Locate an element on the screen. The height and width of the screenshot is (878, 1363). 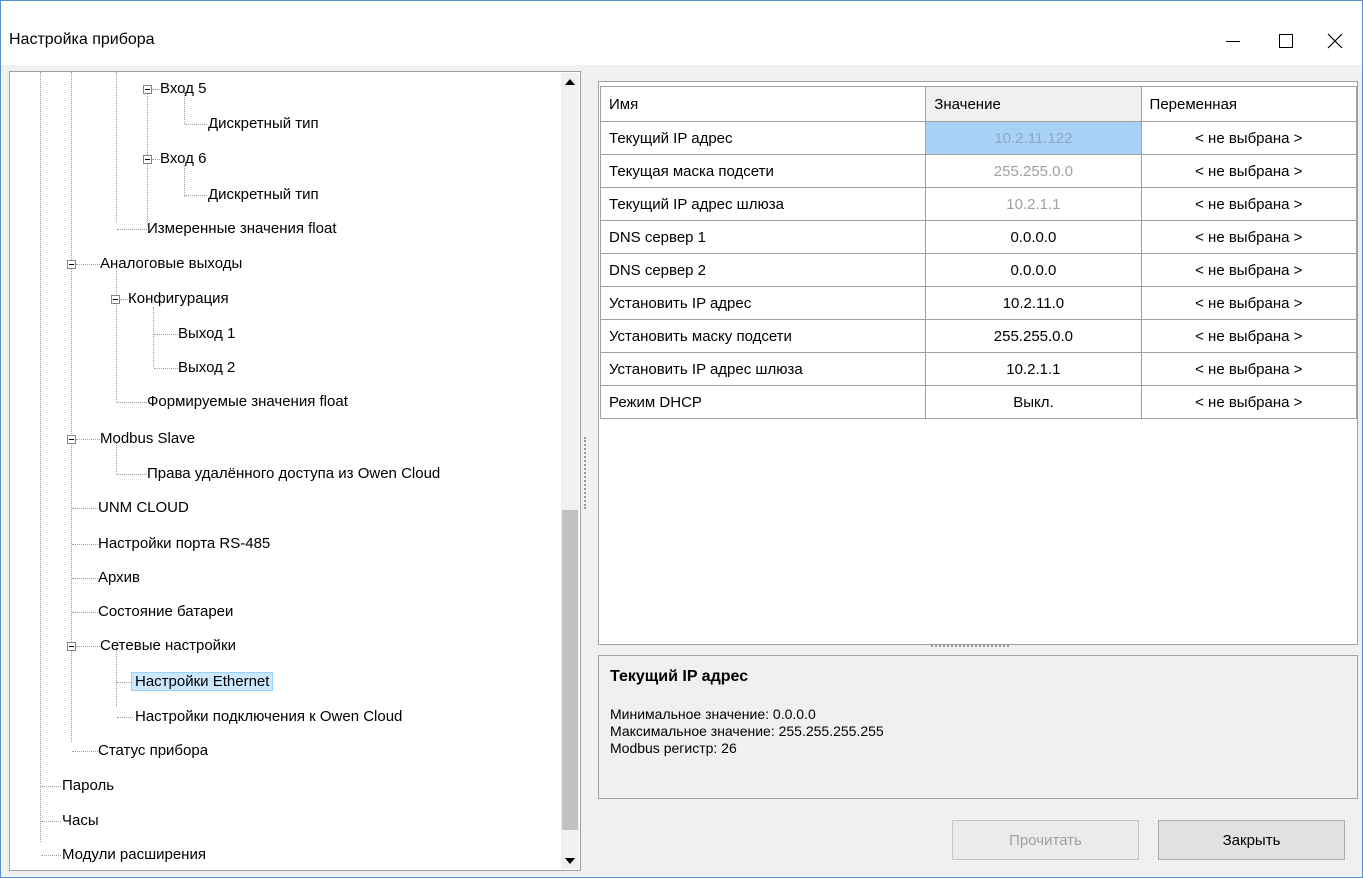
tree-item-archive: Архив is located at coordinates (119, 578).